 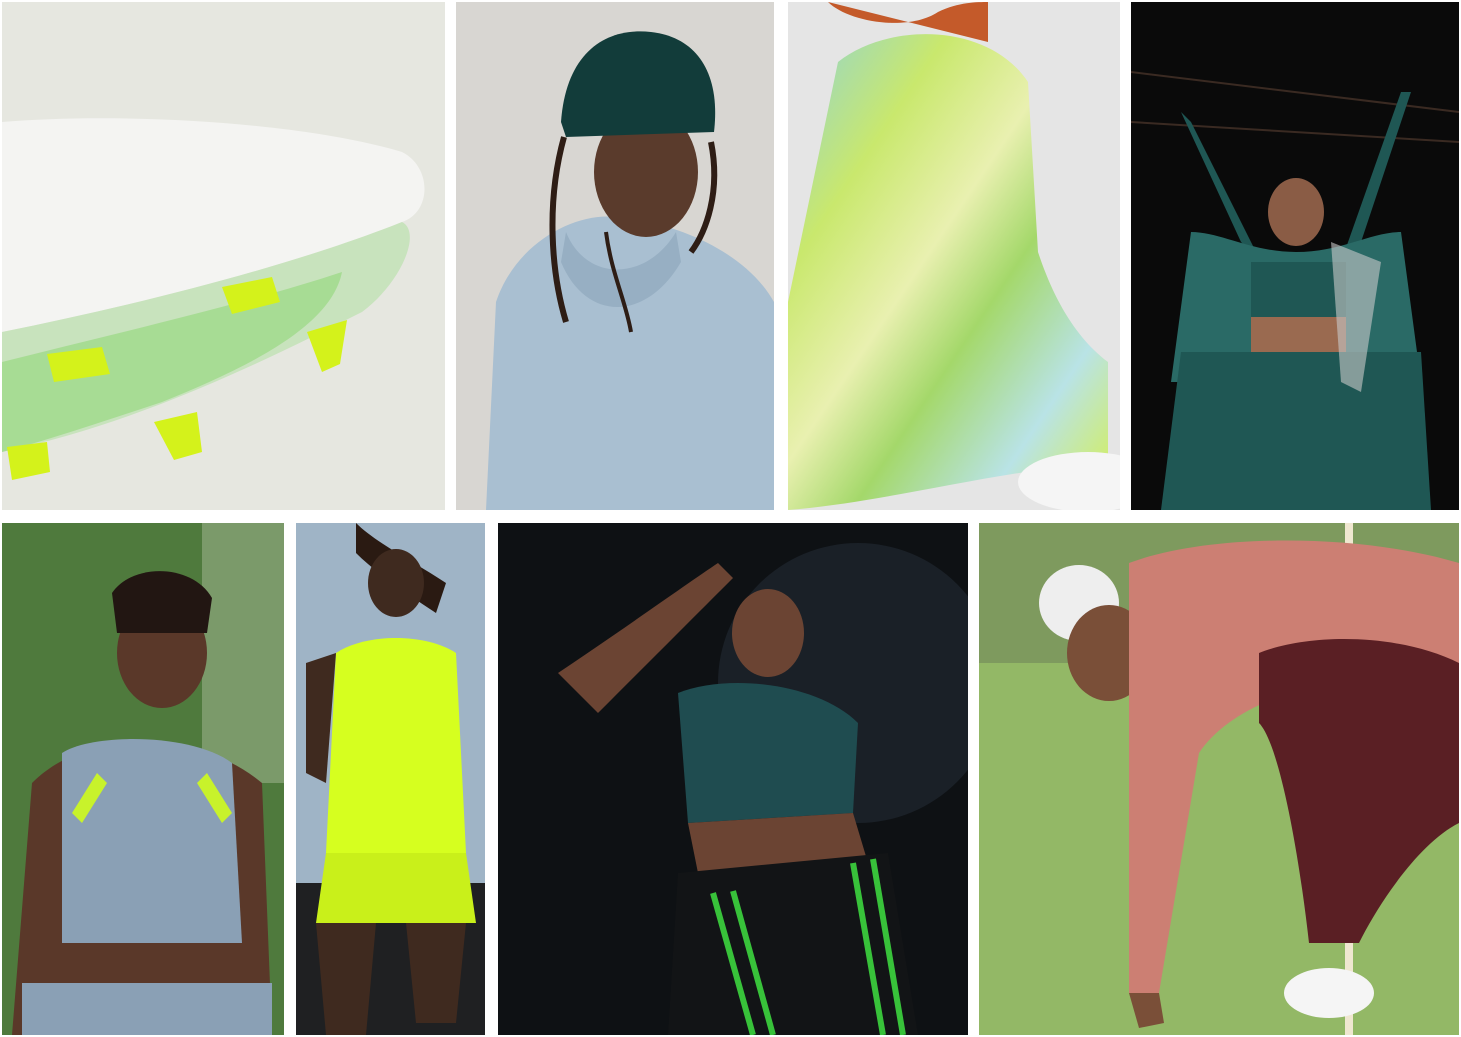 I want to click on photo-iridescent-bodysuit, so click(x=954, y=256).